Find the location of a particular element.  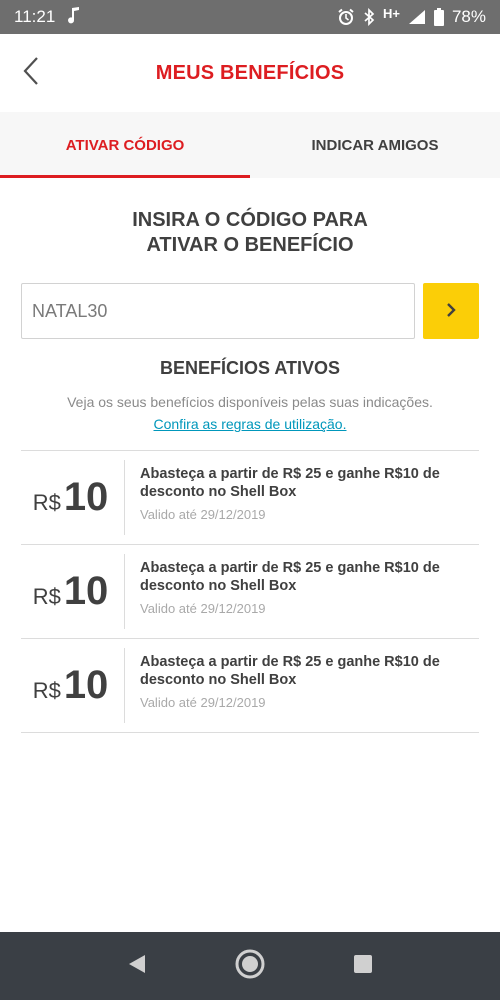

tab-indicar-amigos: INDICAR AMIGOS is located at coordinates (375, 145).